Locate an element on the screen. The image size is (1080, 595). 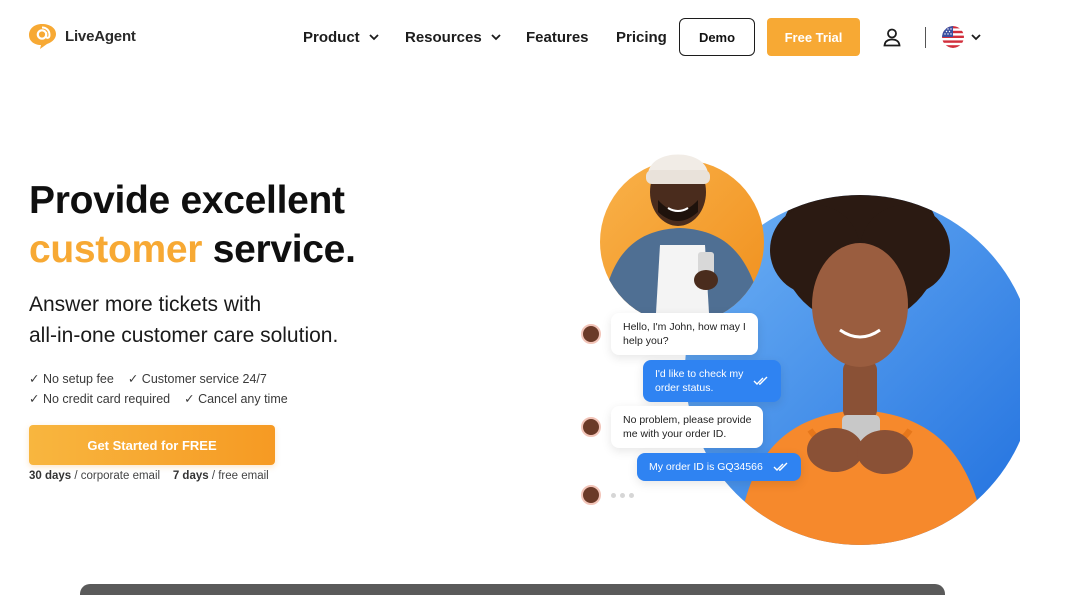
chat-bubble: My order ID is GQ34566 is located at coordinates (719, 467).